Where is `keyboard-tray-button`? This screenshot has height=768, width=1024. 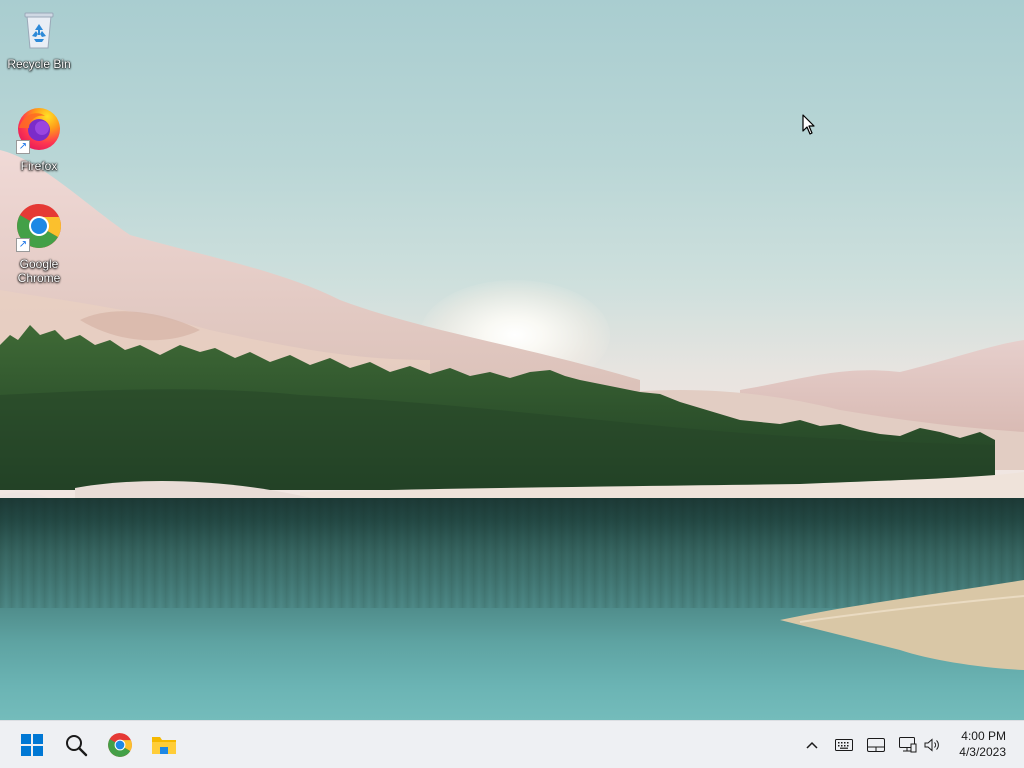 keyboard-tray-button is located at coordinates (844, 745).